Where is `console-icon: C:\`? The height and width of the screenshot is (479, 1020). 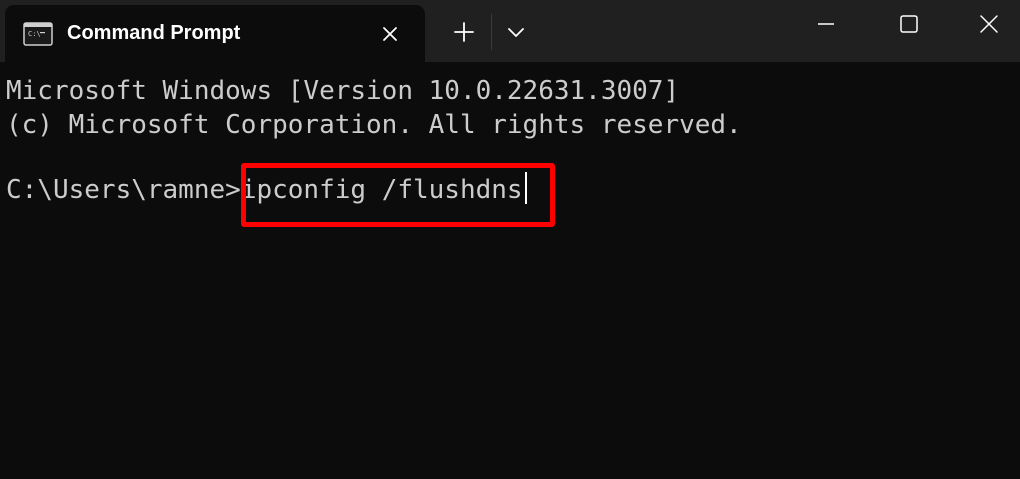
console-icon: C:\ is located at coordinates (38, 34).